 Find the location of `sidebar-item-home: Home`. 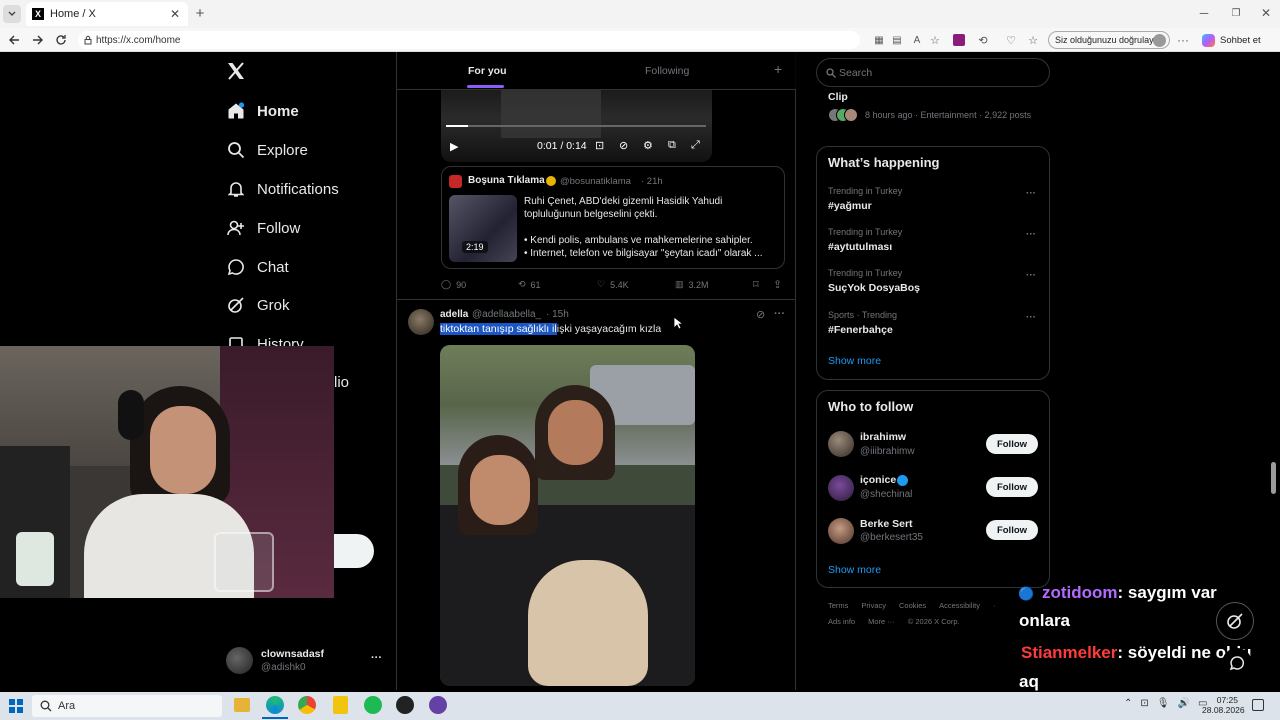

sidebar-item-home: Home is located at coordinates (262, 111).